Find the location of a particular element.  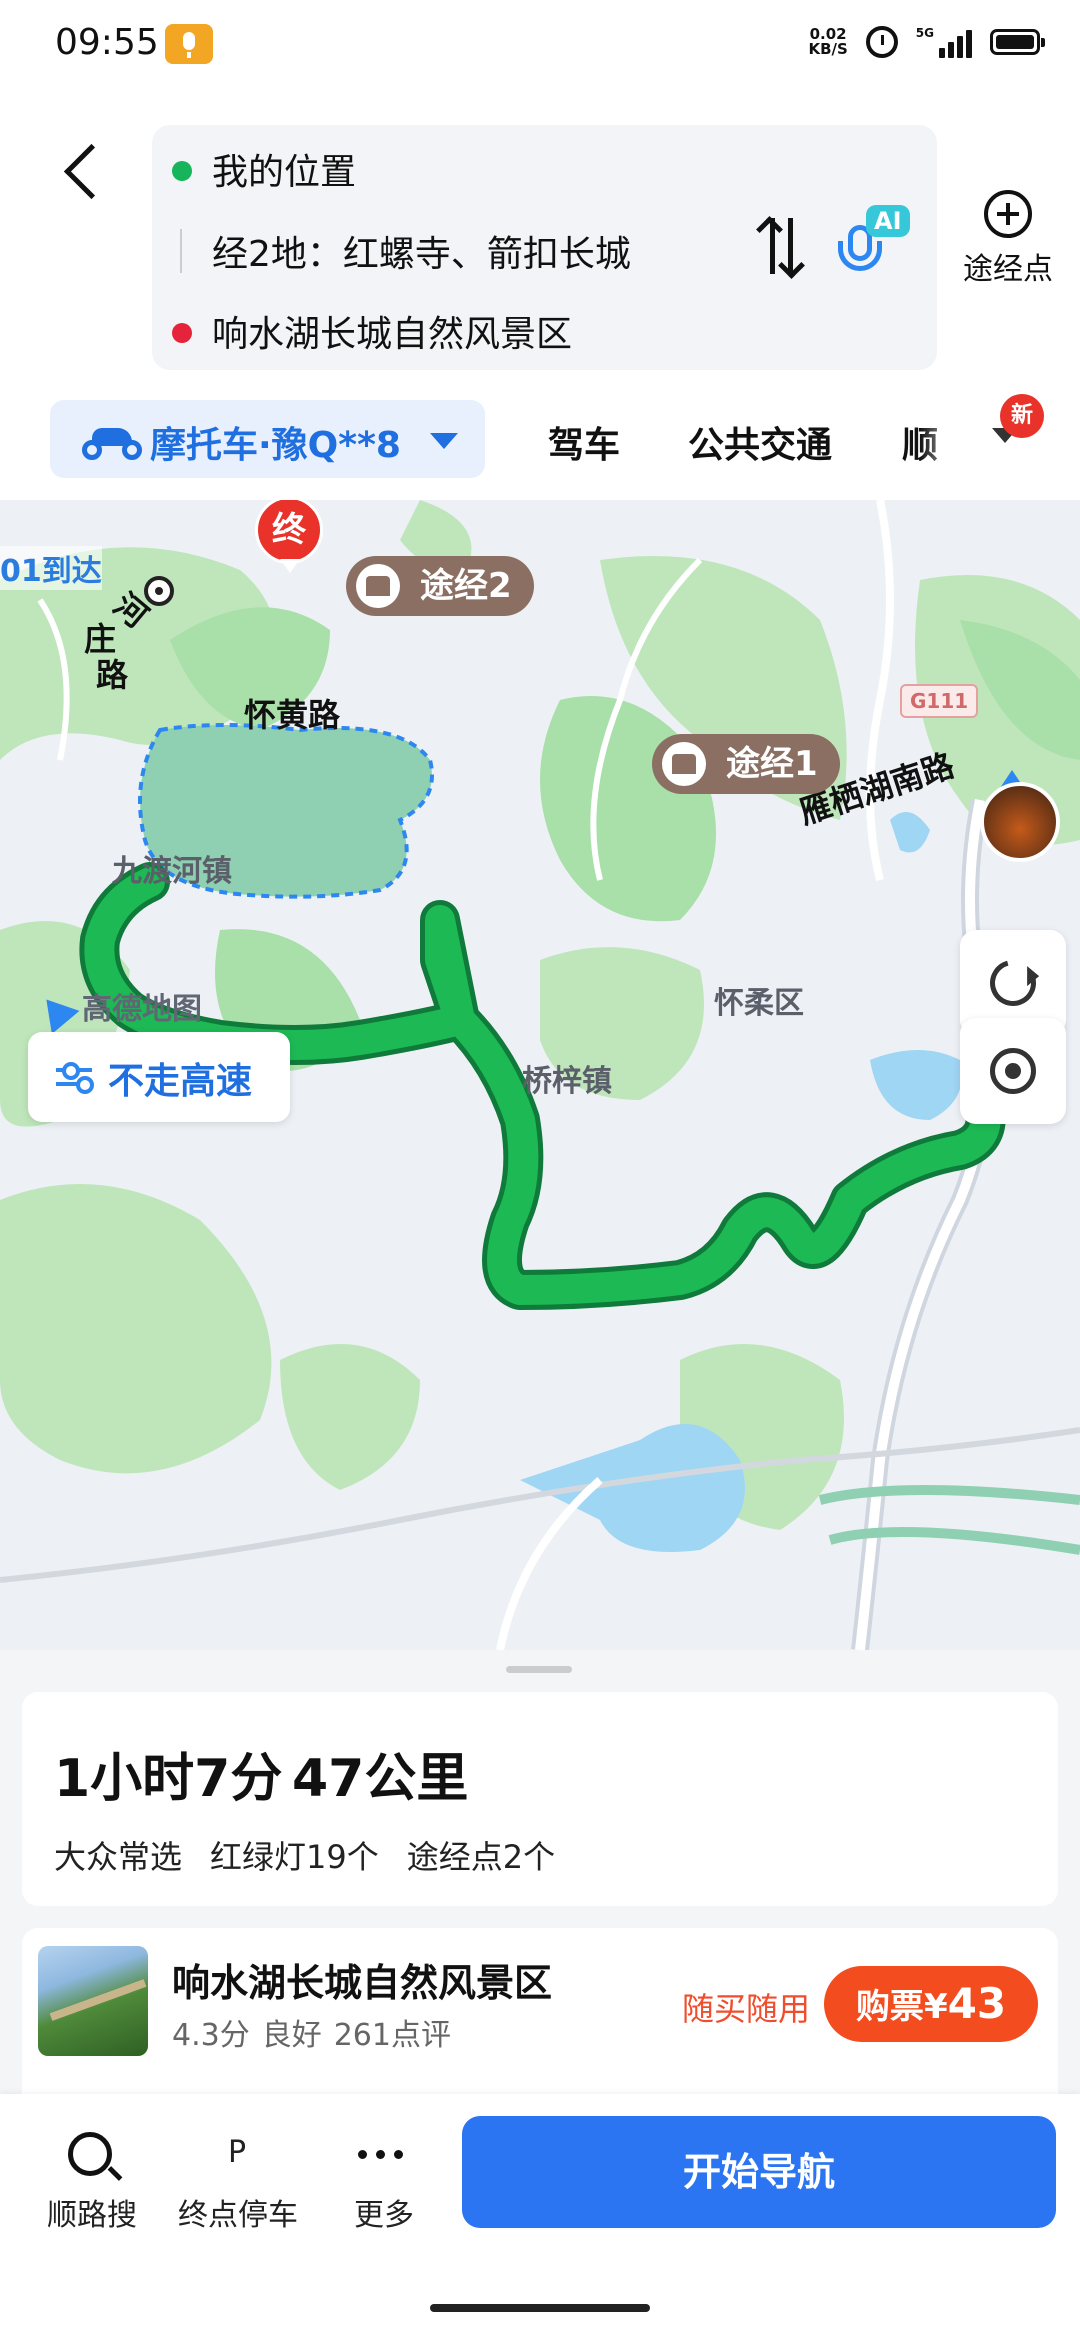

destination-parking-button: P 终点停车 is located at coordinates (238, 2177).